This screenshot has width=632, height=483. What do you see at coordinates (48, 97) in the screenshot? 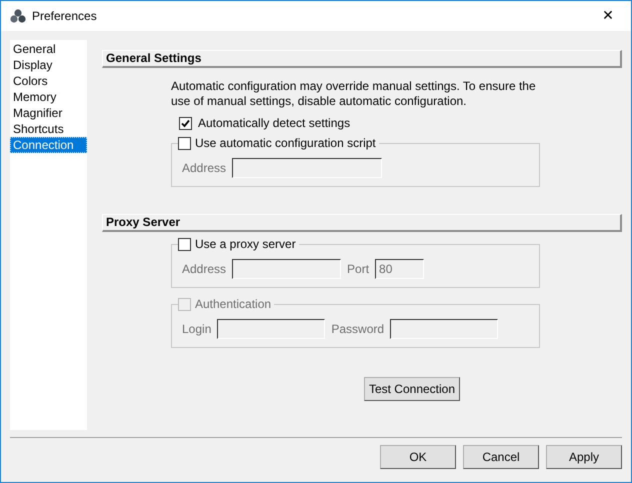
I see `sidebar-item: Memory` at bounding box center [48, 97].